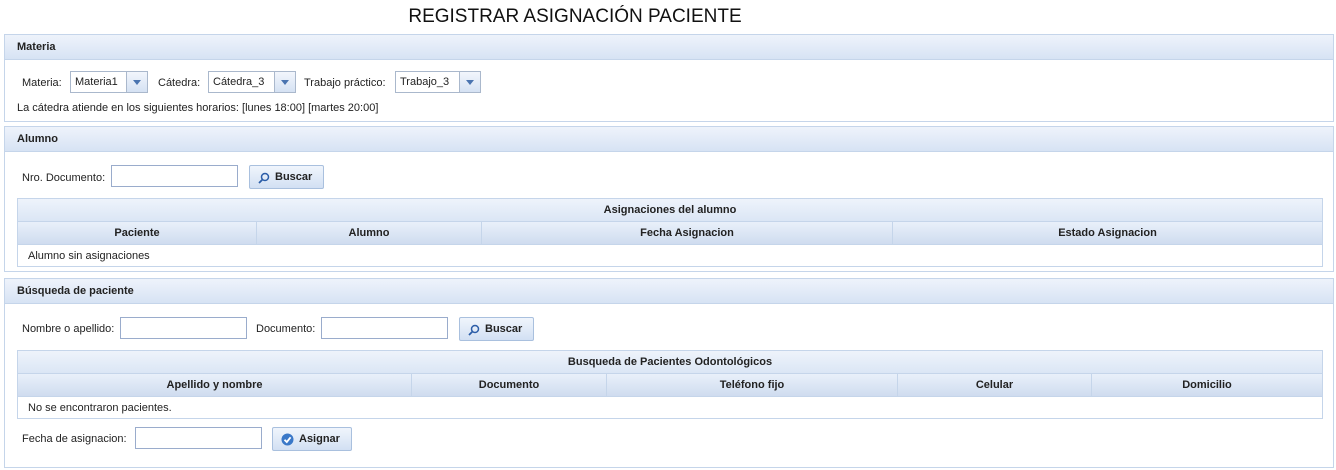  I want to click on materia-dropdown-trigger, so click(136, 82).